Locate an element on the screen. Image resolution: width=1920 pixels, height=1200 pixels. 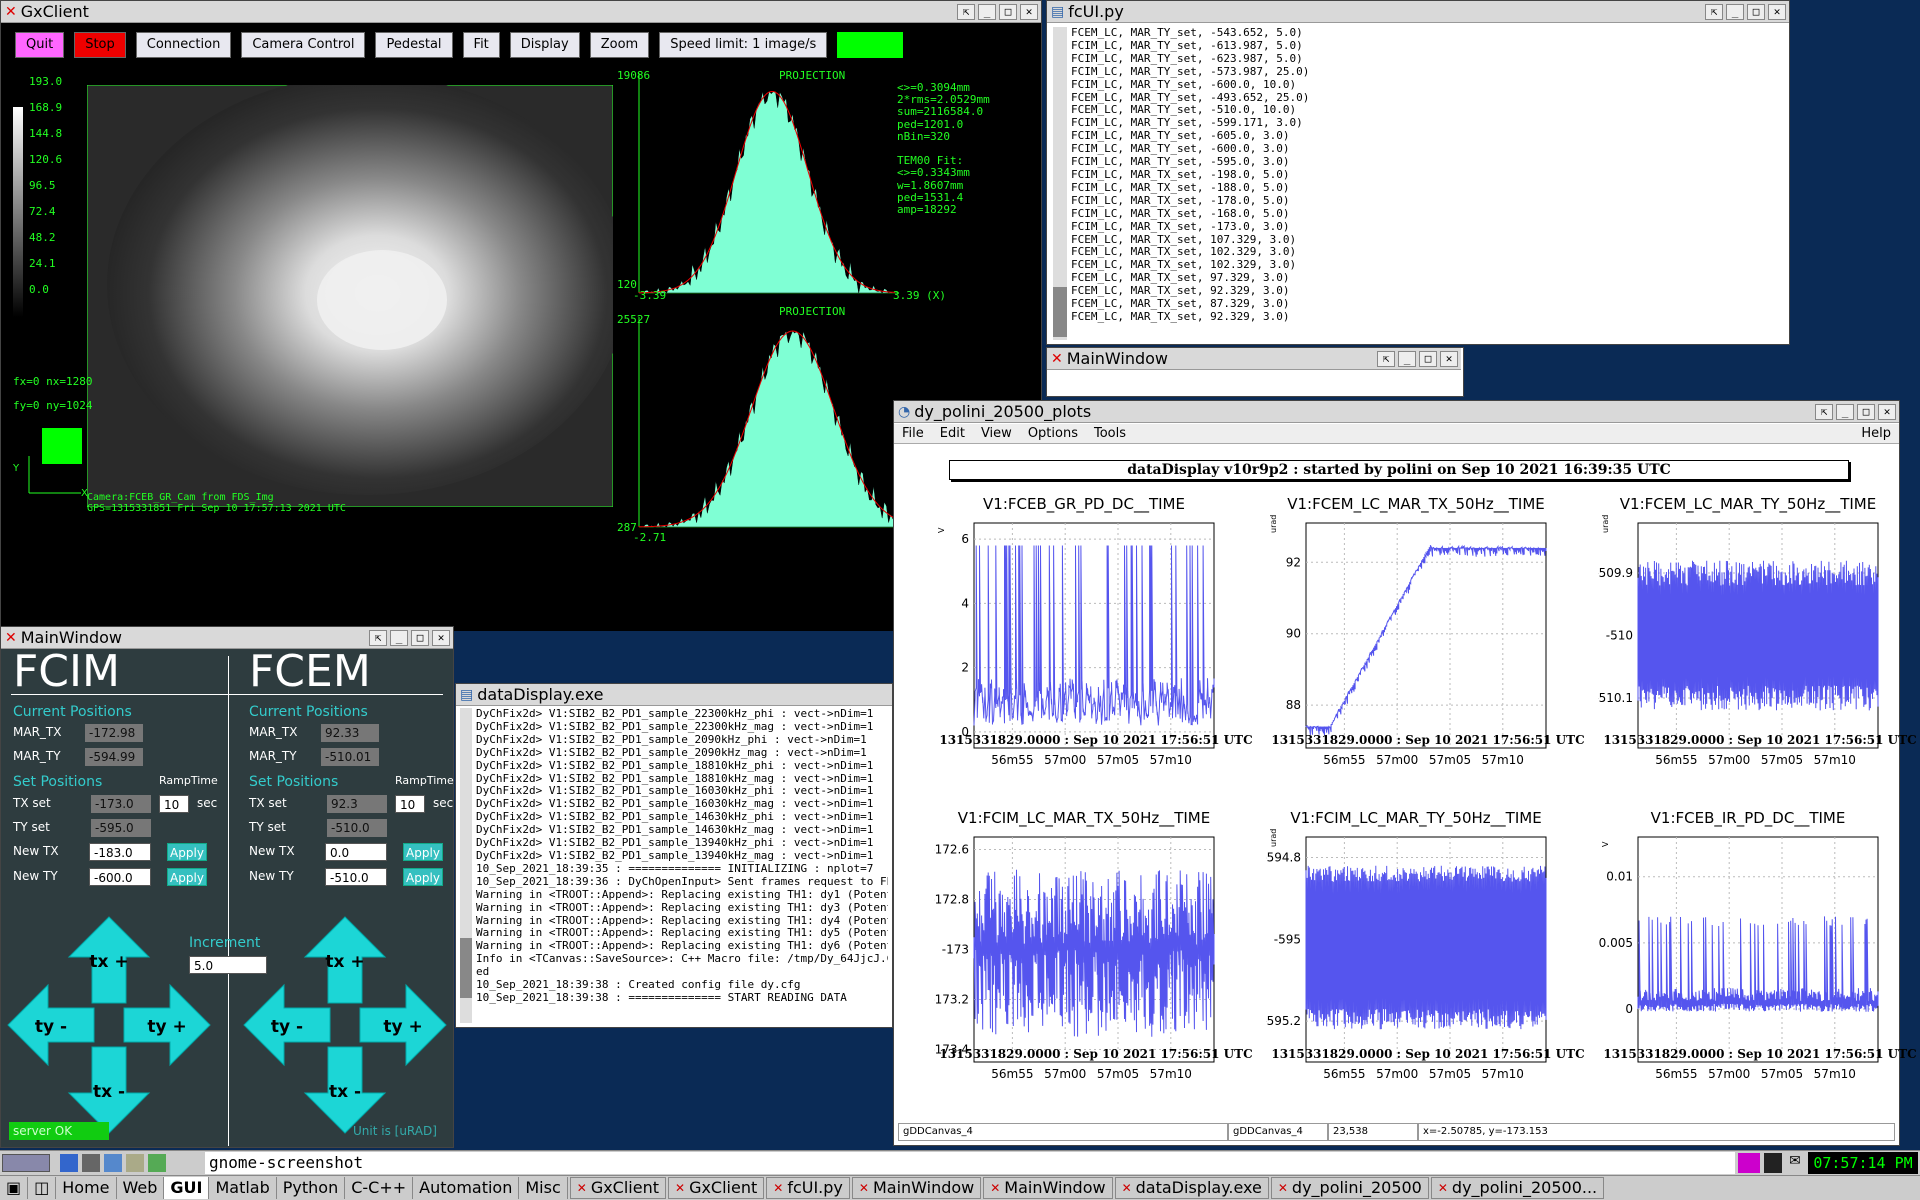
x-tick-label: 57m00 is located at coordinates (1729, 1074).